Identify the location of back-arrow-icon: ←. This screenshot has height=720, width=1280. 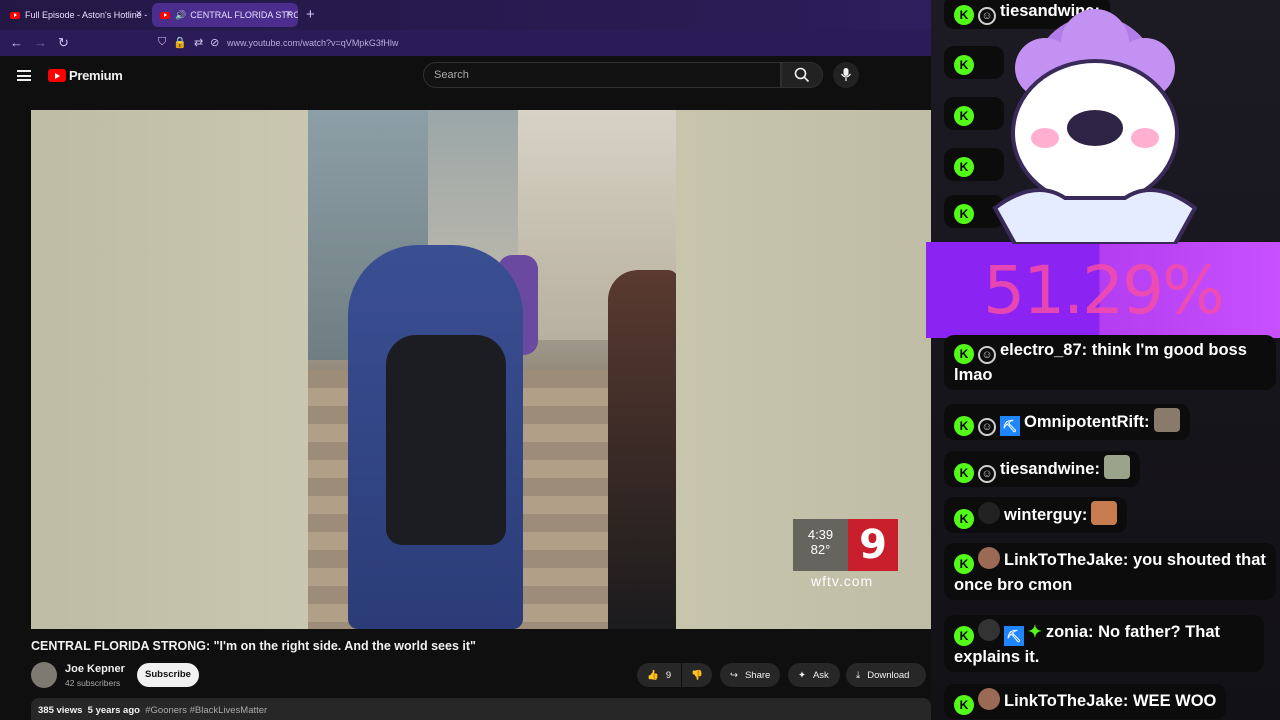
(16, 42).